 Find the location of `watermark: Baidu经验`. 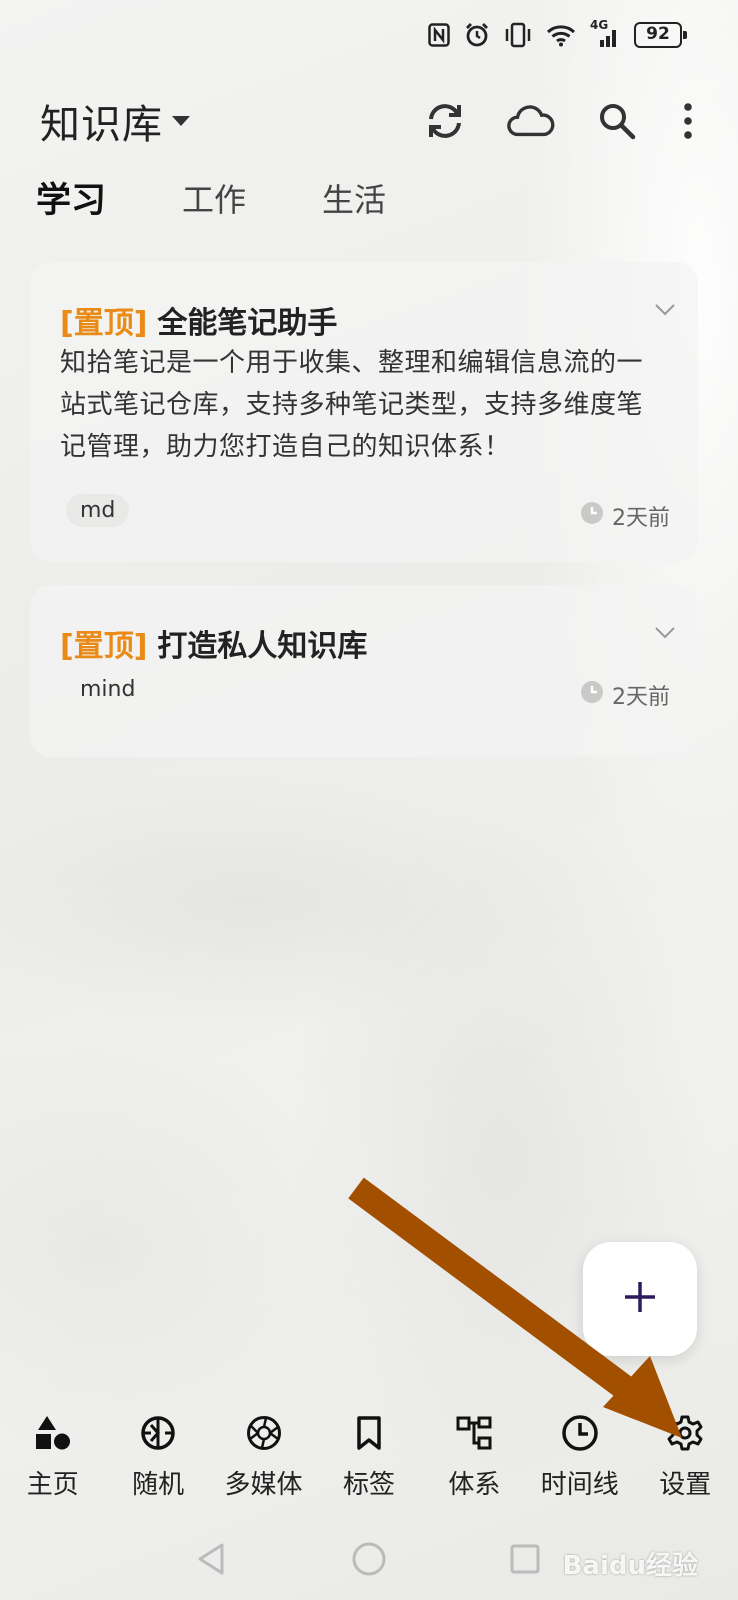

watermark: Baidu经验 is located at coordinates (630, 1566).